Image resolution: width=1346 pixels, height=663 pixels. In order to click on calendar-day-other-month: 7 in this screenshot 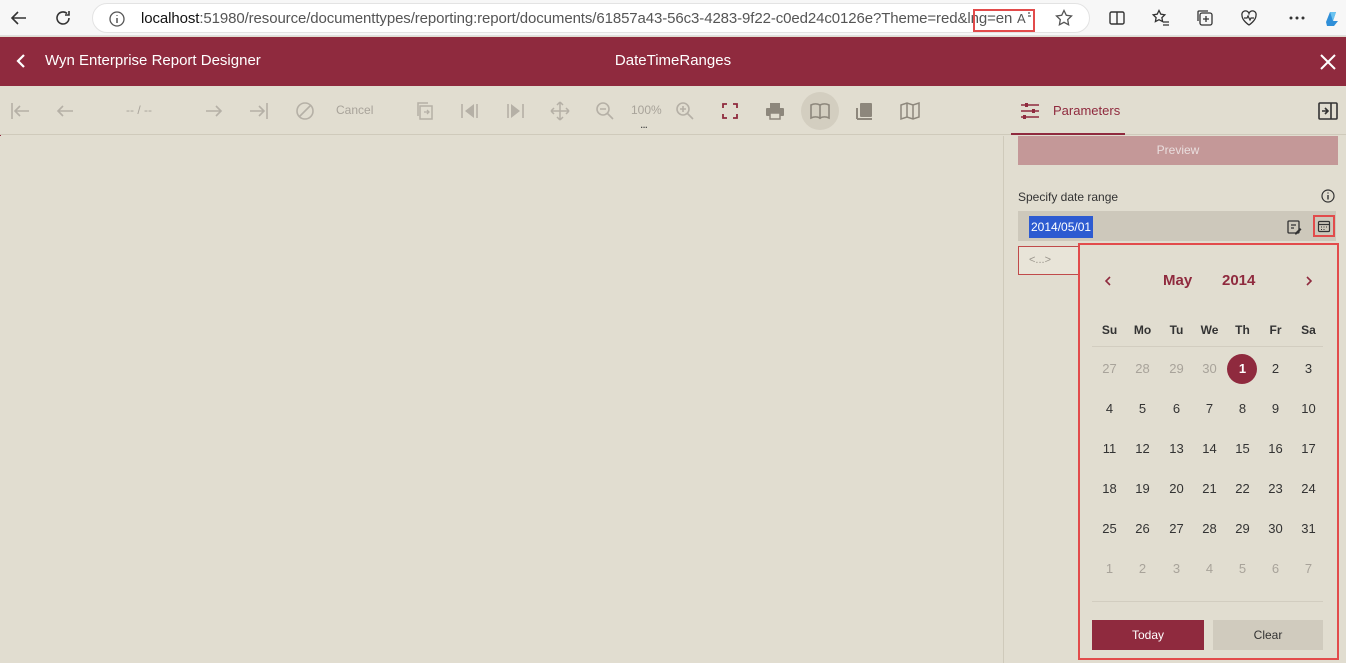, I will do `click(1308, 569)`.